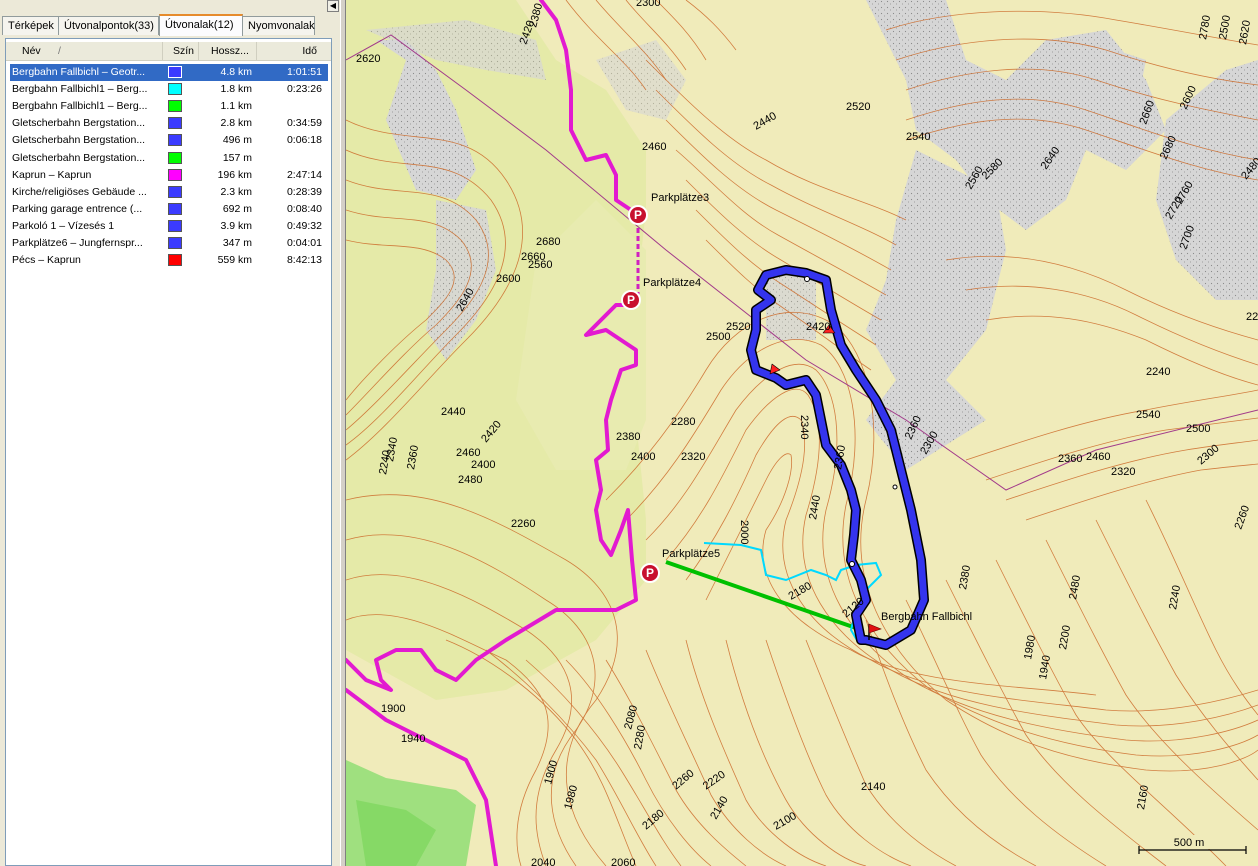 The image size is (1258, 866). Describe the element at coordinates (169, 140) in the screenshot. I see `route-row: Gletscherbahn Bergstation... 496 m 0:06:18` at that location.